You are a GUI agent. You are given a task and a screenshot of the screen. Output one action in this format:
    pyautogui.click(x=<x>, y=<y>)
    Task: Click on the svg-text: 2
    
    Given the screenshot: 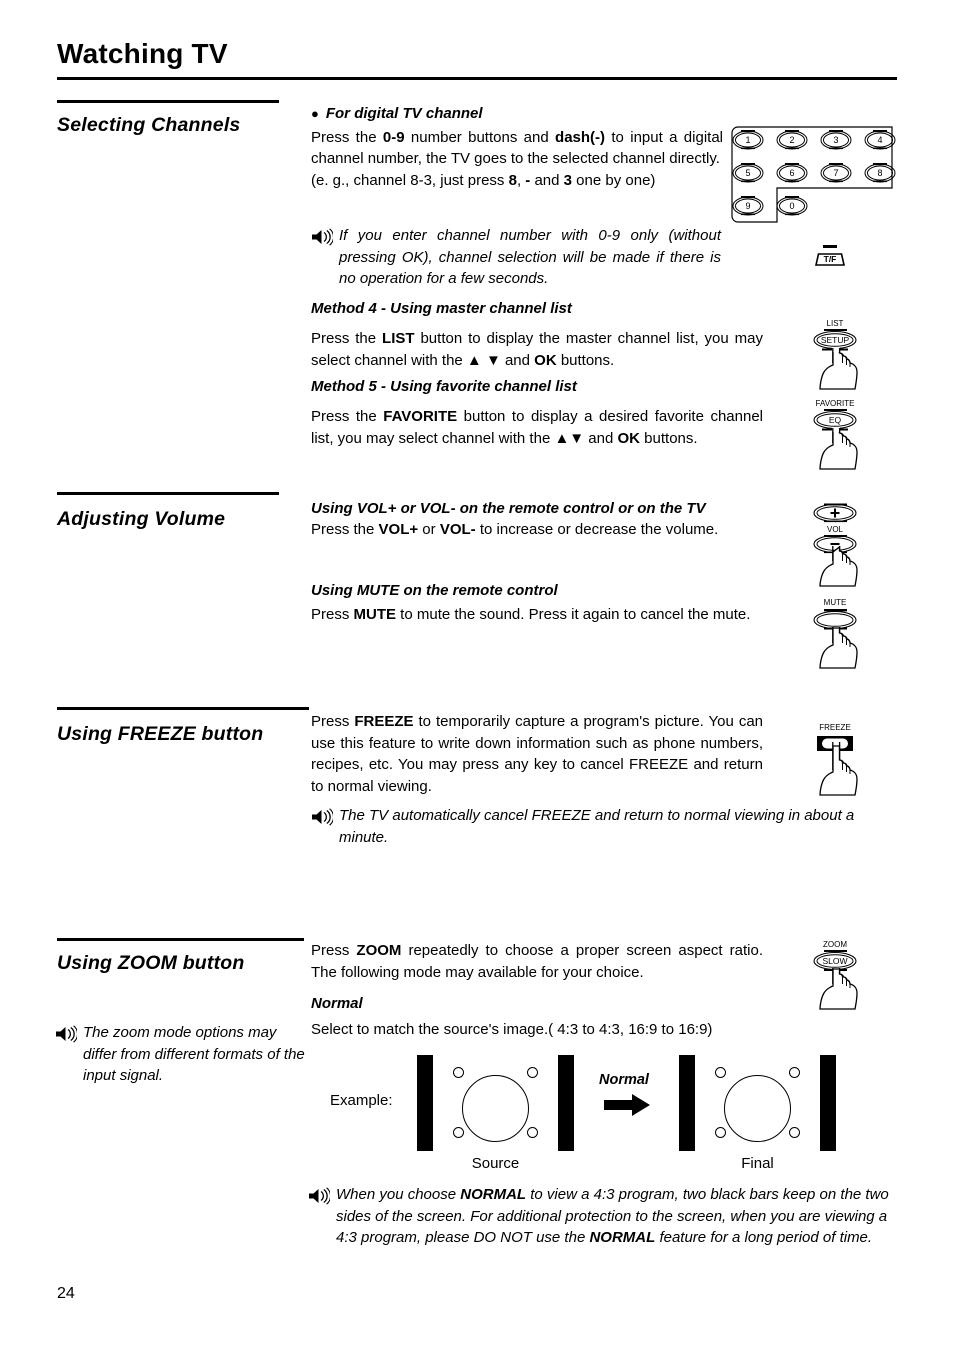 What is the action you would take?
    pyautogui.click(x=791, y=140)
    